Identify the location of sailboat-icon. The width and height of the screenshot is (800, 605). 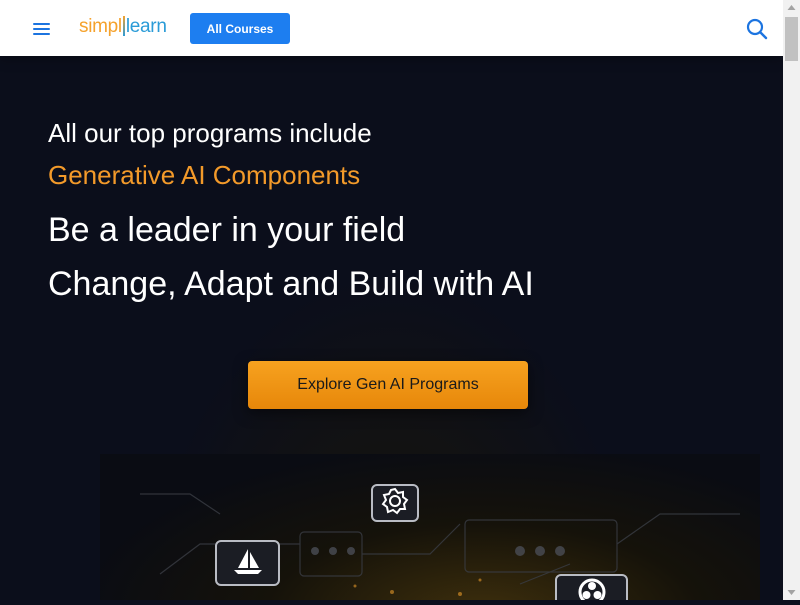
(248, 563).